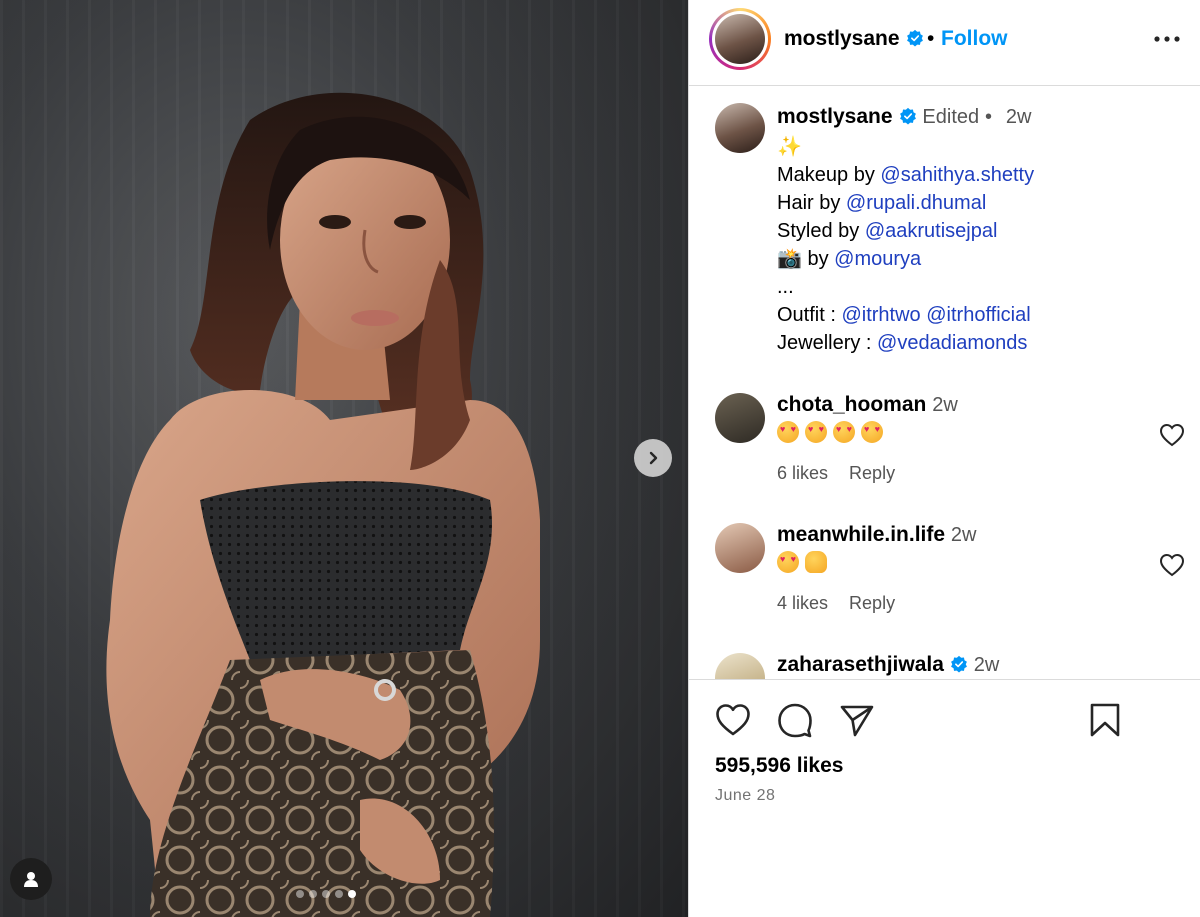 This screenshot has height=917, width=1200. Describe the element at coordinates (877, 259) in the screenshot. I see `mention-link: @mourya` at that location.